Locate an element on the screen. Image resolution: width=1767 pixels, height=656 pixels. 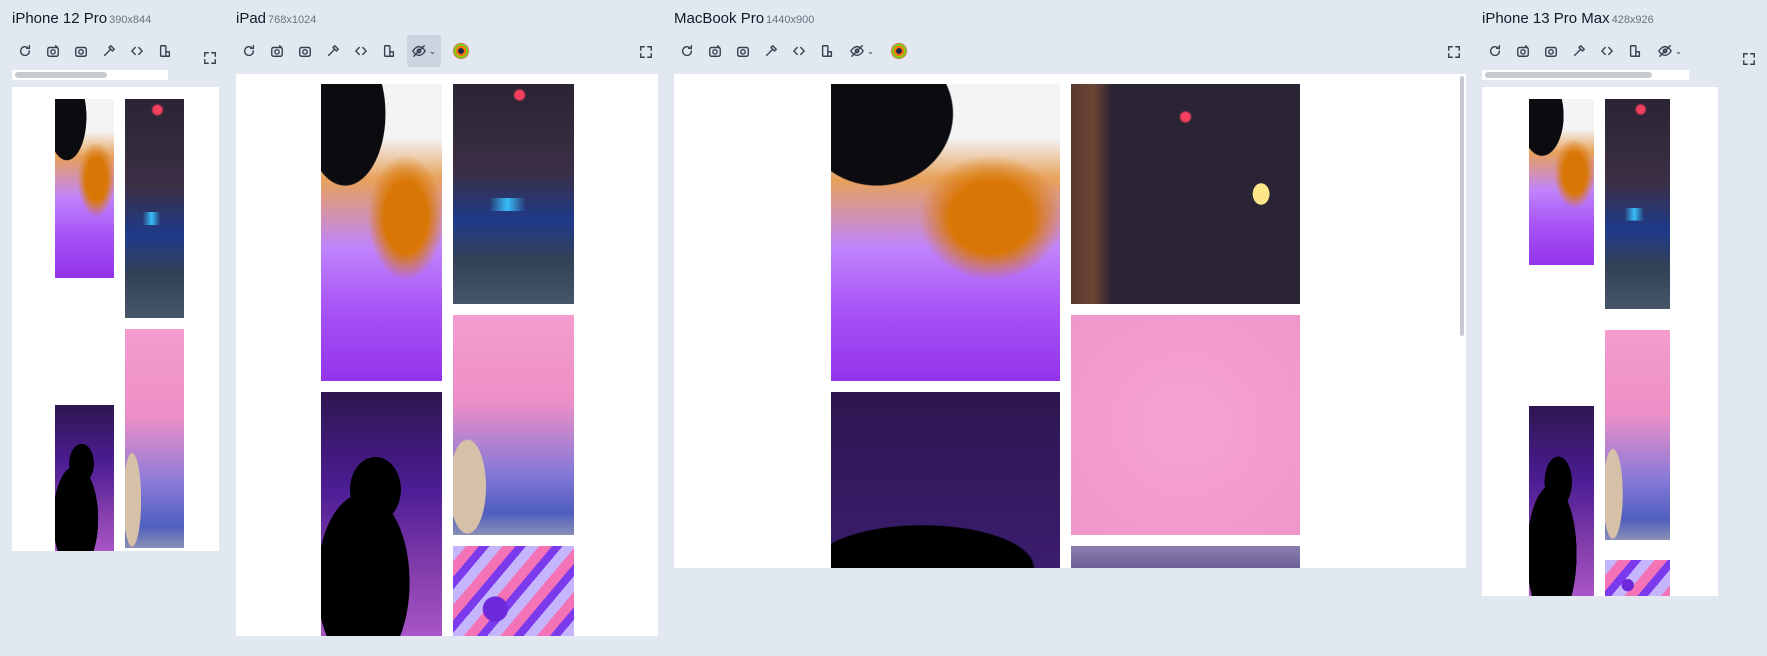
device-size: 1440x900 is located at coordinates (790, 20).